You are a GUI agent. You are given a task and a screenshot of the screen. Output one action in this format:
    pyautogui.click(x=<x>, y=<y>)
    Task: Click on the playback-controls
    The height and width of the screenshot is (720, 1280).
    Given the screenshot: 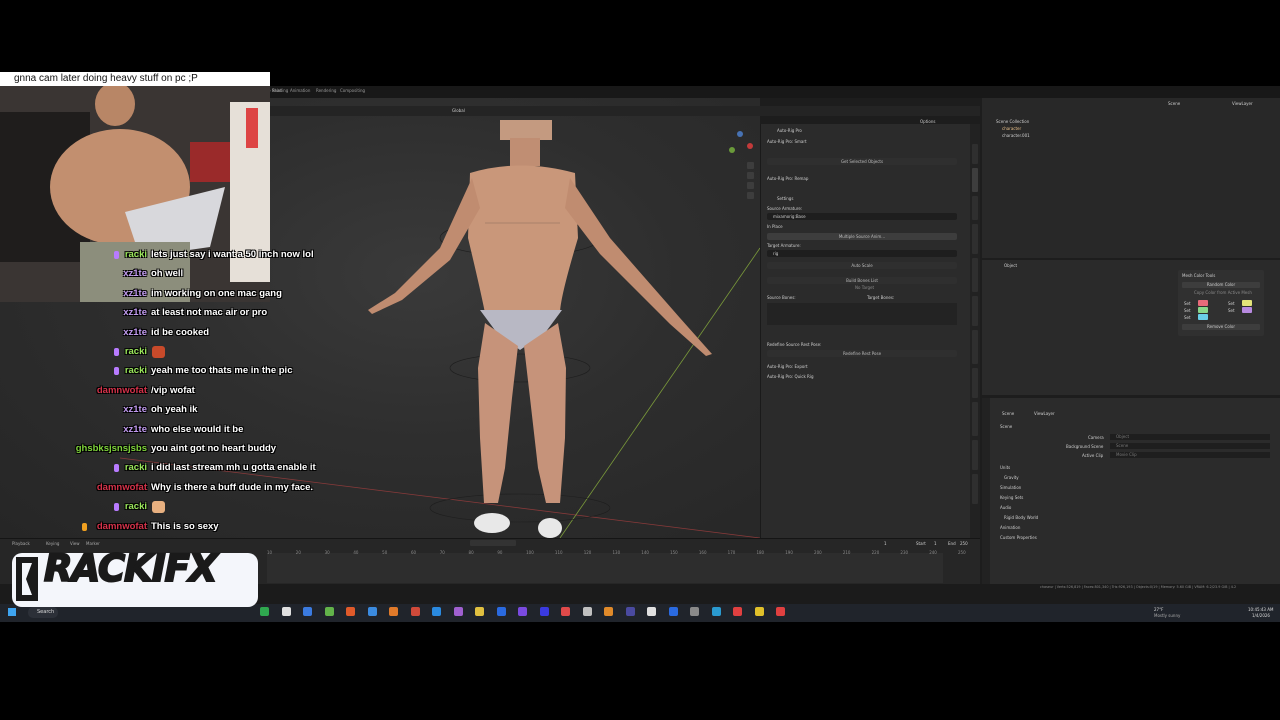 What is the action you would take?
    pyautogui.click(x=493, y=543)
    